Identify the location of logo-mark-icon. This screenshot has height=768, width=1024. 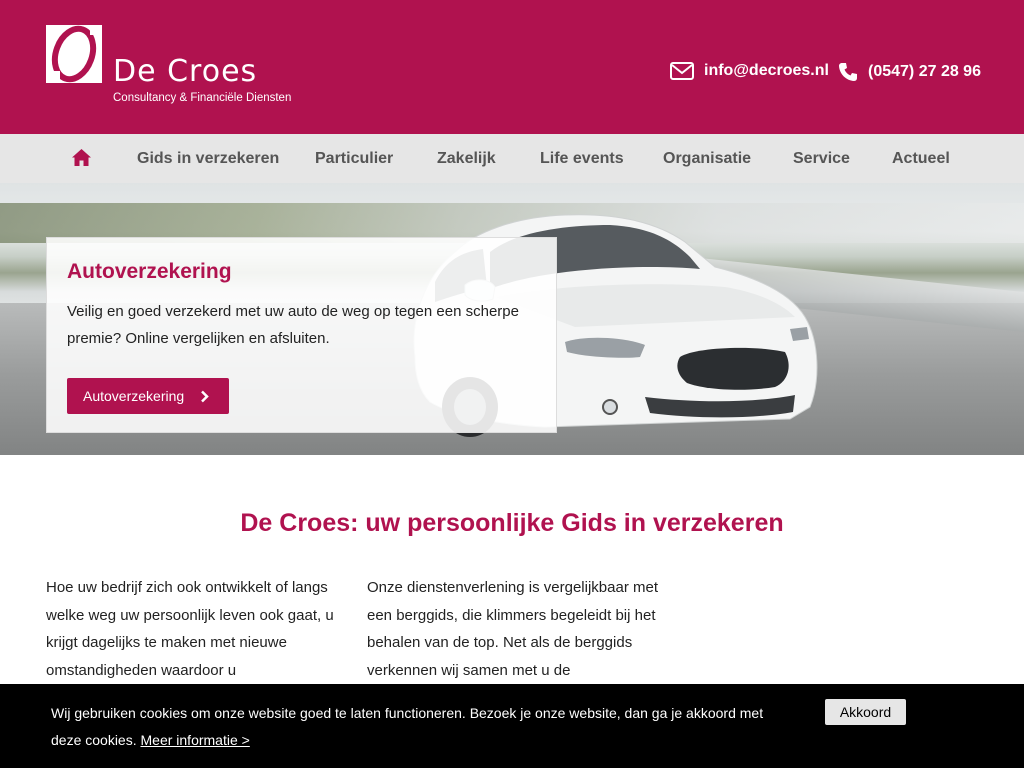
(74, 54).